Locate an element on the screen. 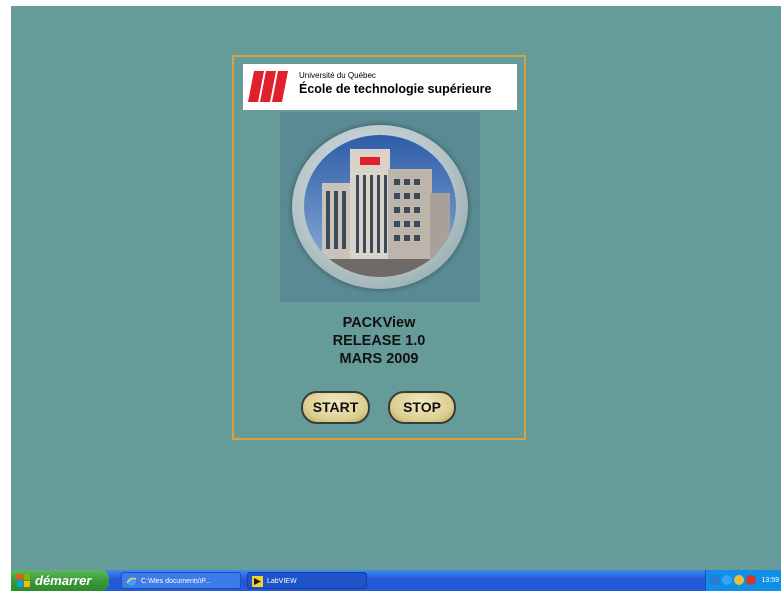  start-button: START is located at coordinates (335, 407).